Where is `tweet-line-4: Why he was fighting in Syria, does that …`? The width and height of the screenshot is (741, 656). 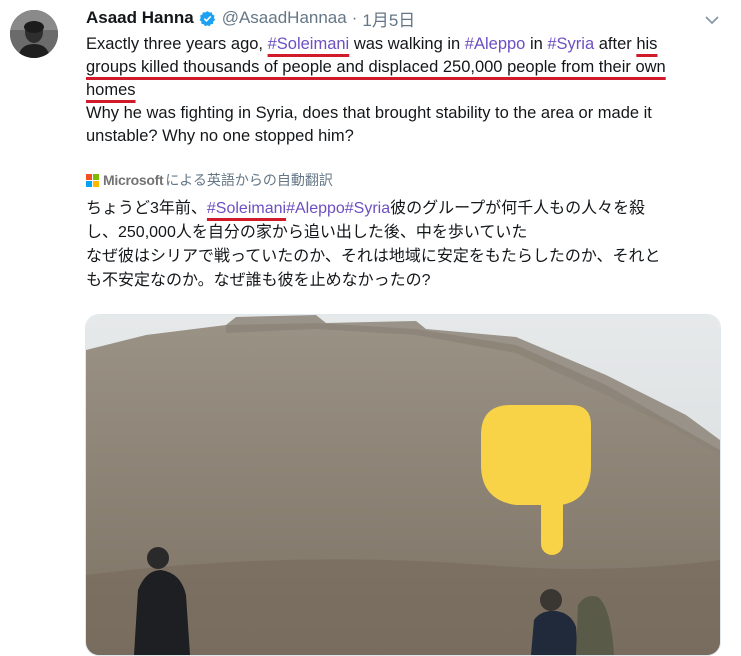 tweet-line-4: Why he was fighting in Syria, does that … is located at coordinates (369, 113).